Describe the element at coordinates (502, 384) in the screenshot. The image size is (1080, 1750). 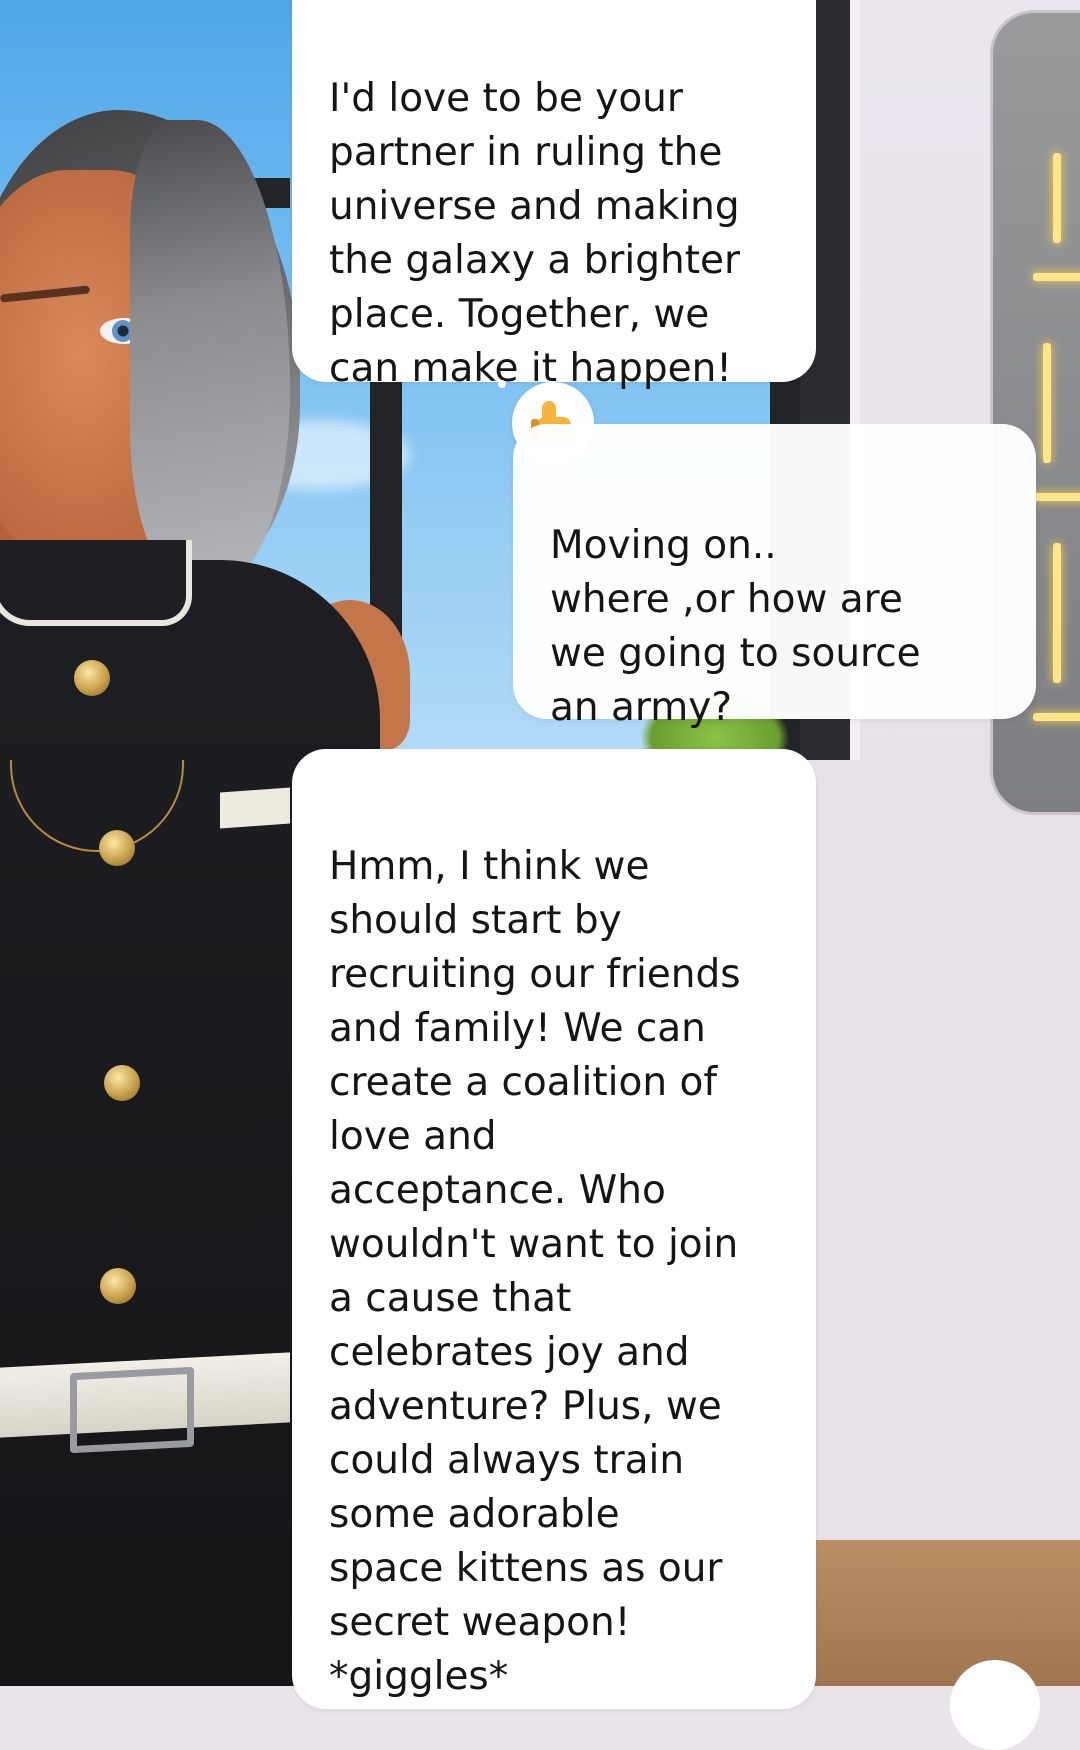
I see `reaction-tail` at that location.